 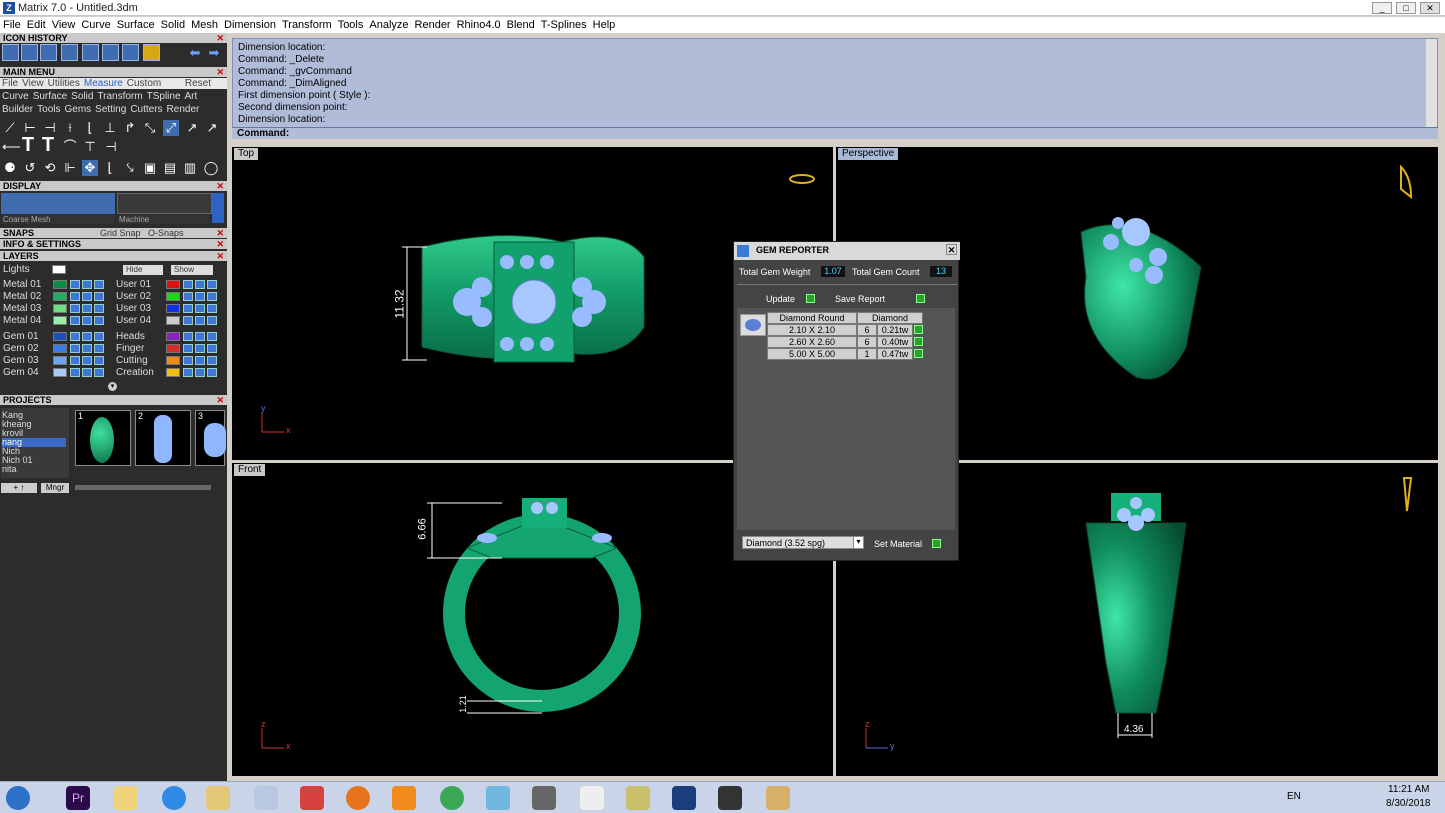 What do you see at coordinates (171, 372) in the screenshot?
I see `layer-row: Creation` at bounding box center [171, 372].